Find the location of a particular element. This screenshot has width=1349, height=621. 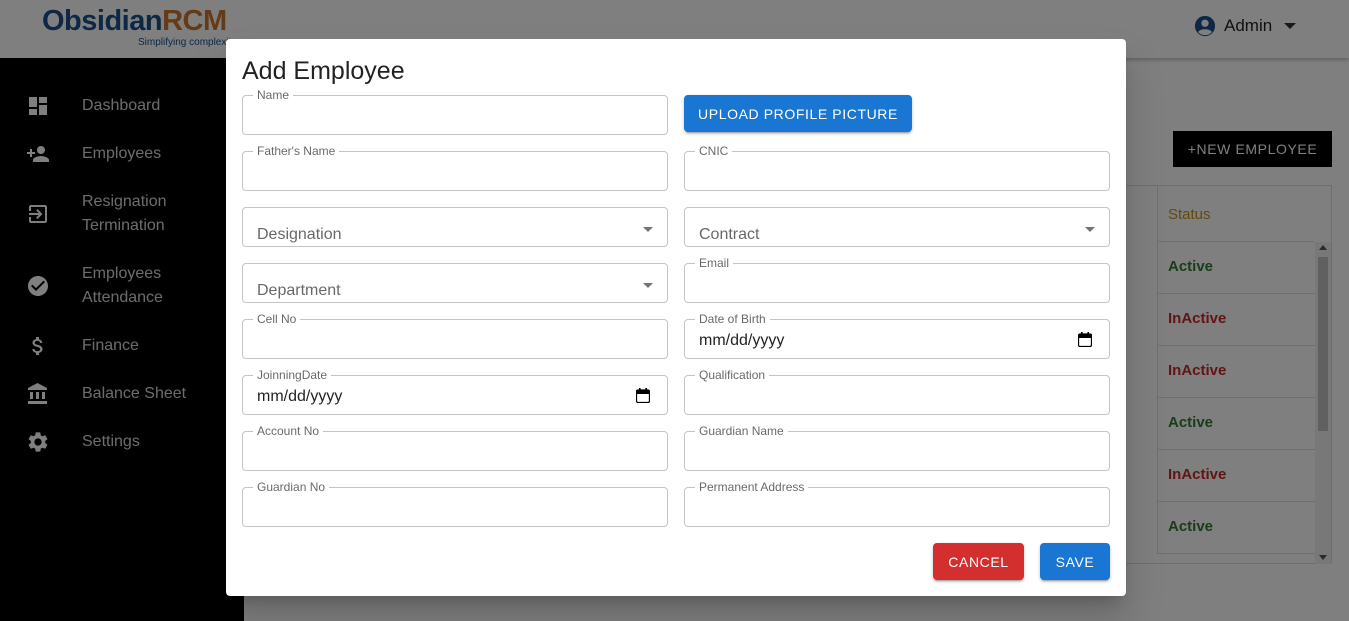

guardian-name-field: Guardian Name is located at coordinates (897, 447).